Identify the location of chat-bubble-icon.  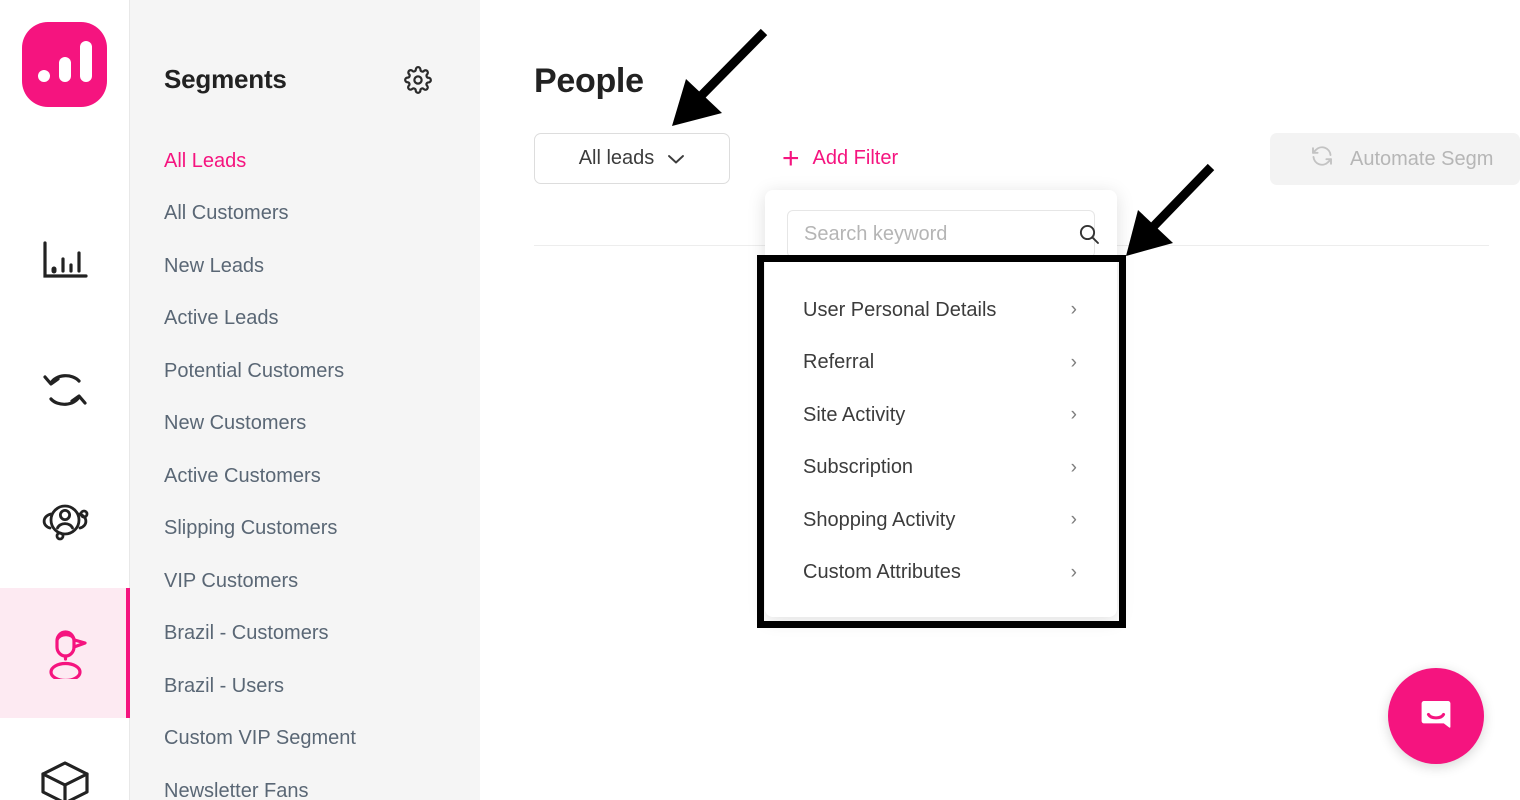
(1436, 716).